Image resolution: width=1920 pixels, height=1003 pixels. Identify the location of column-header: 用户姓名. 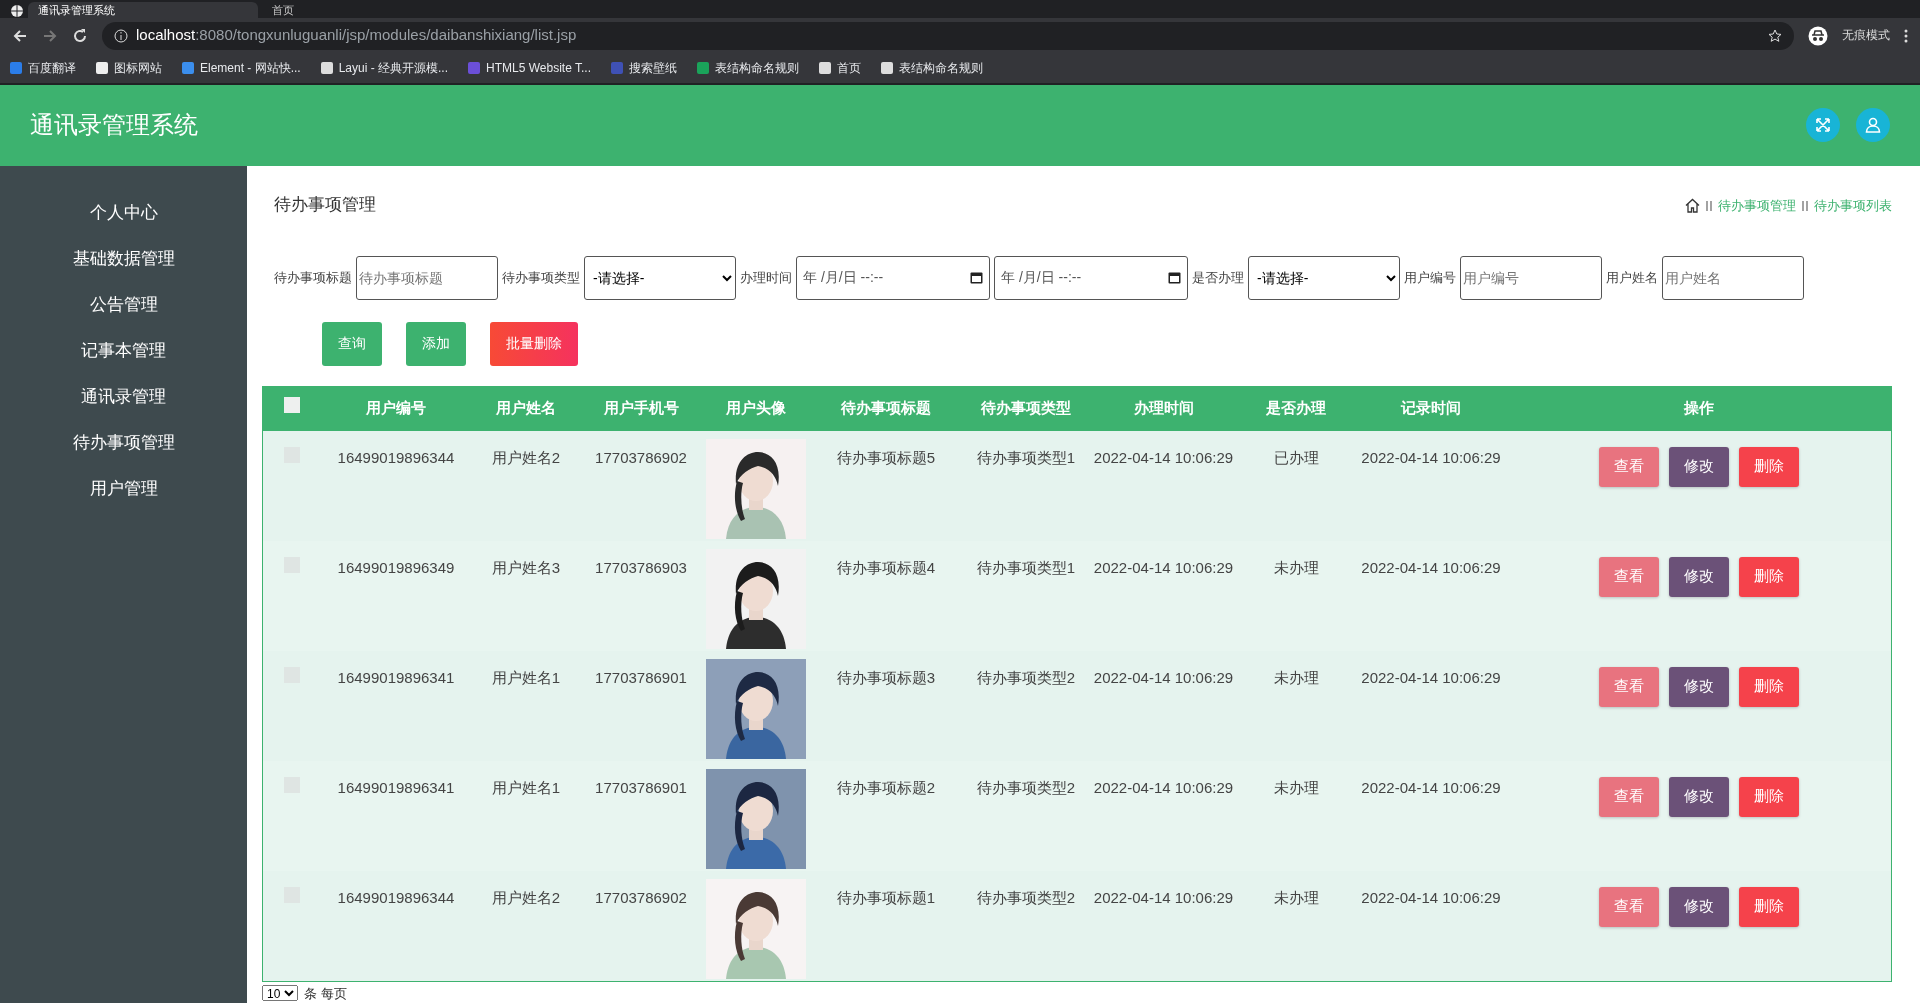
(526, 408).